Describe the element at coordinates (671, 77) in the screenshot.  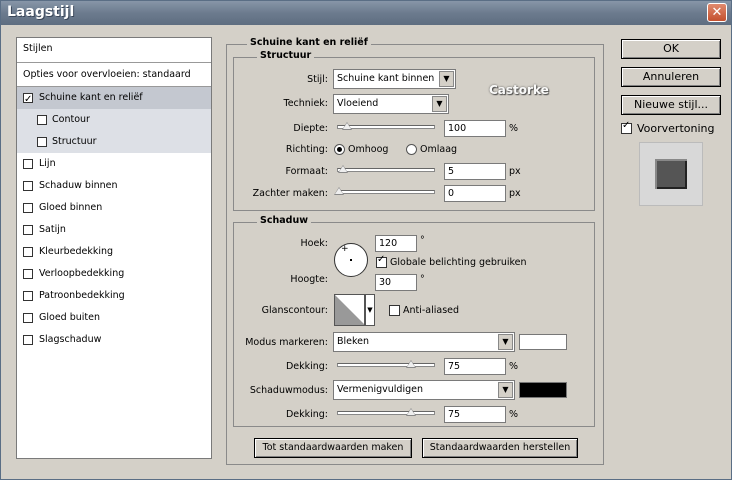
I see `cancel-button: Annuleren` at that location.